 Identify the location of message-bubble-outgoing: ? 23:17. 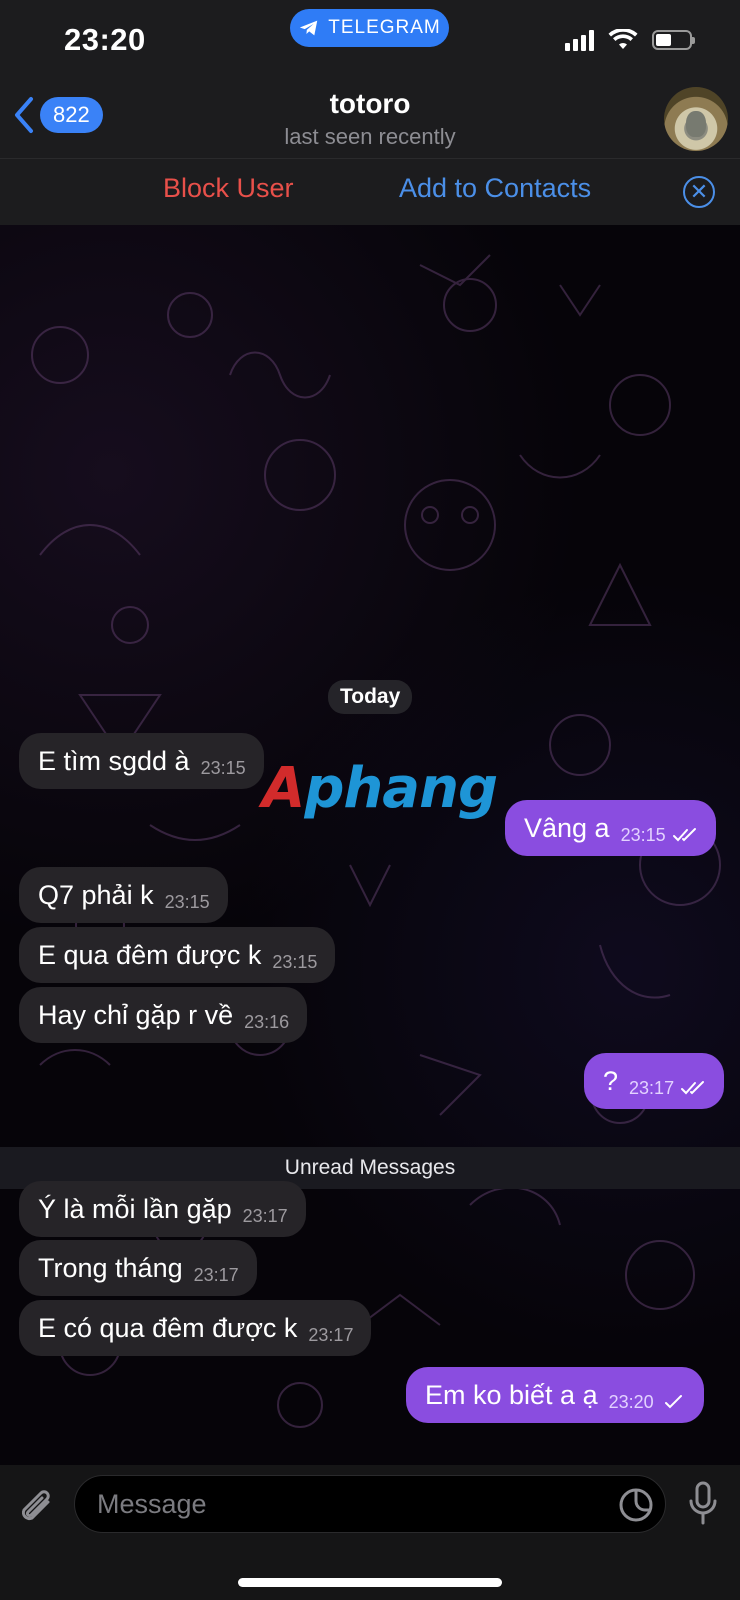
(654, 1081).